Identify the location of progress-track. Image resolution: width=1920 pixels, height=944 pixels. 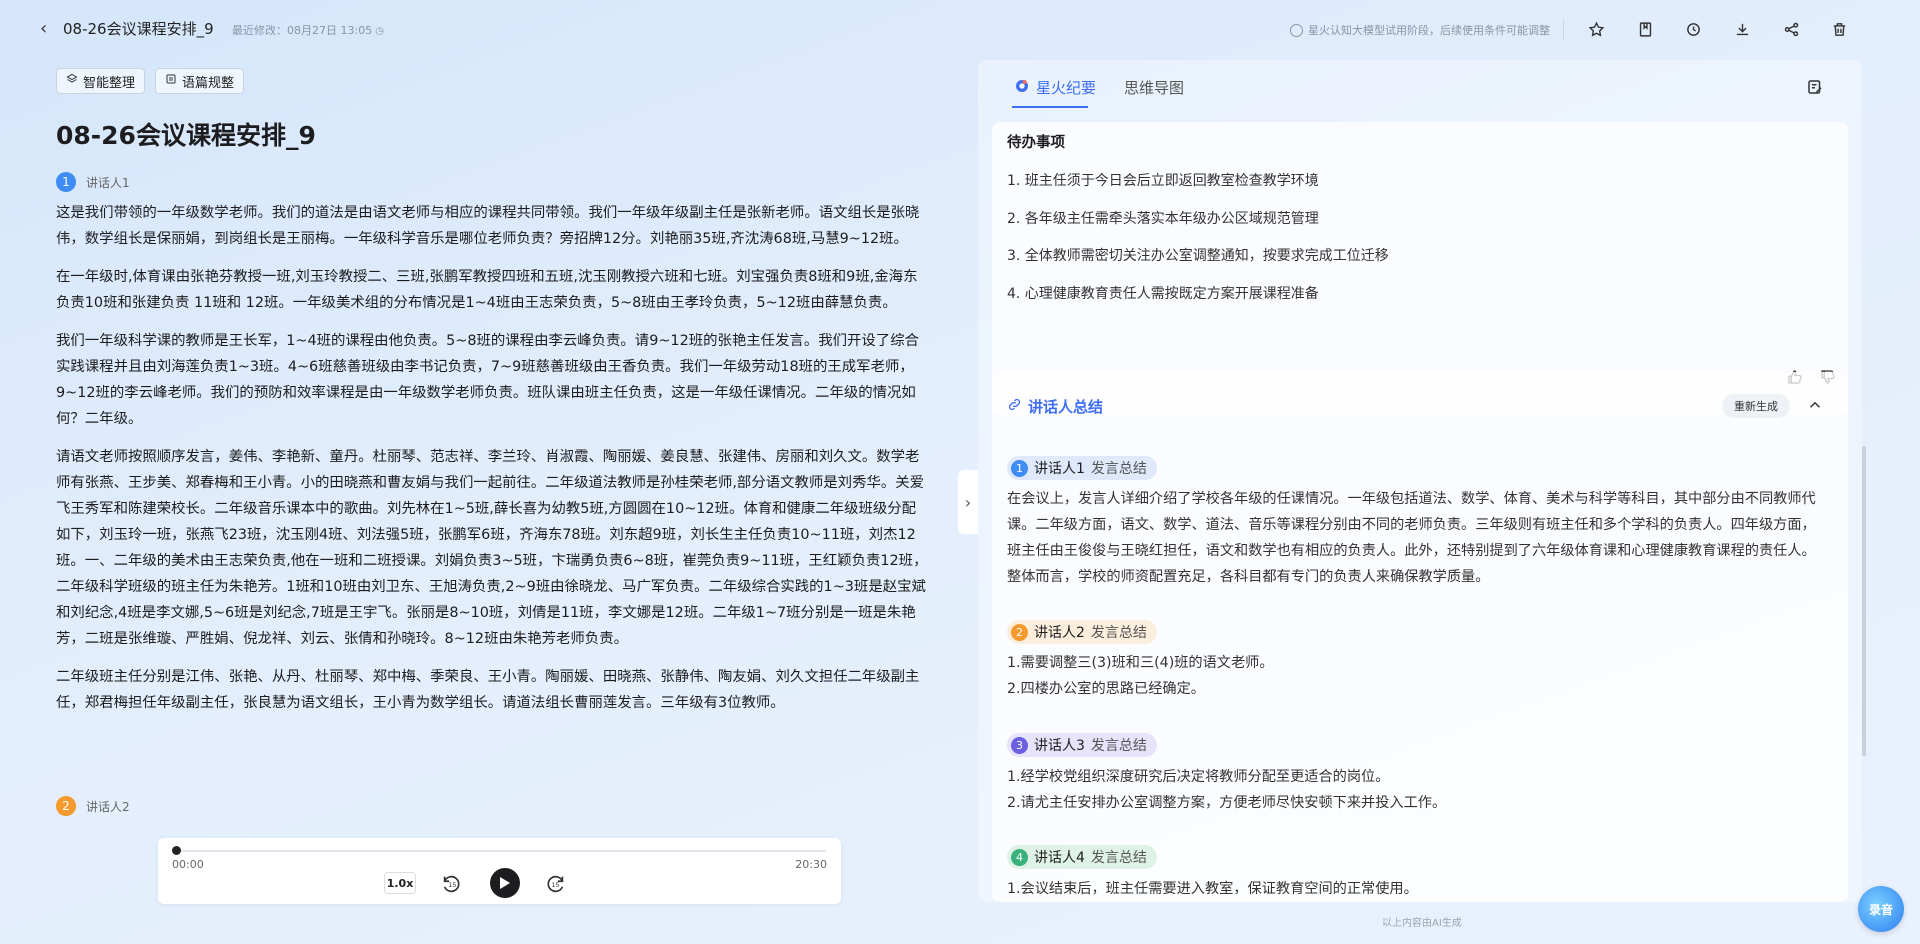
(500, 851).